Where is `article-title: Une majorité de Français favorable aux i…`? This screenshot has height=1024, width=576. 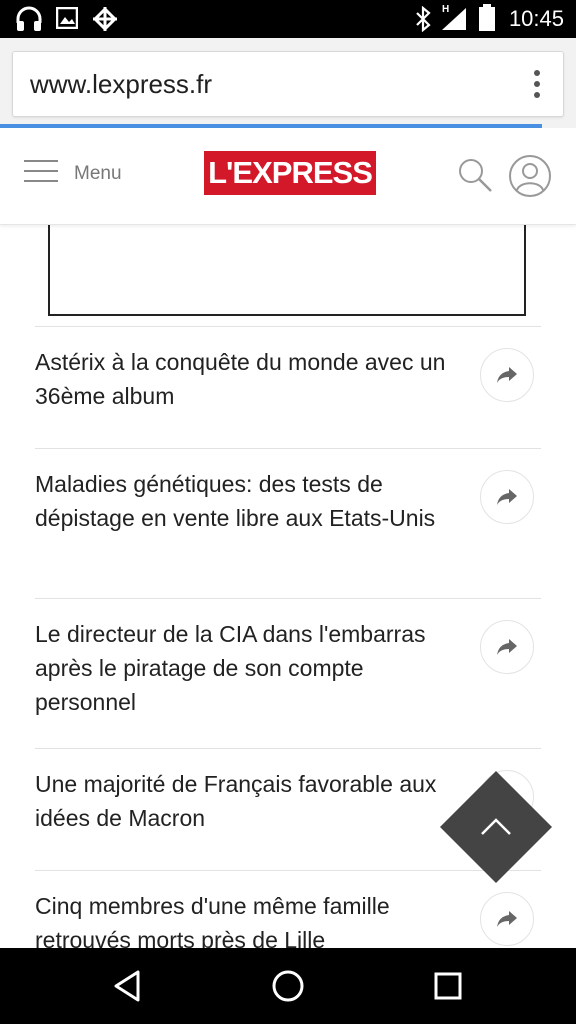 article-title: Une majorité de Français favorable aux i… is located at coordinates (250, 801).